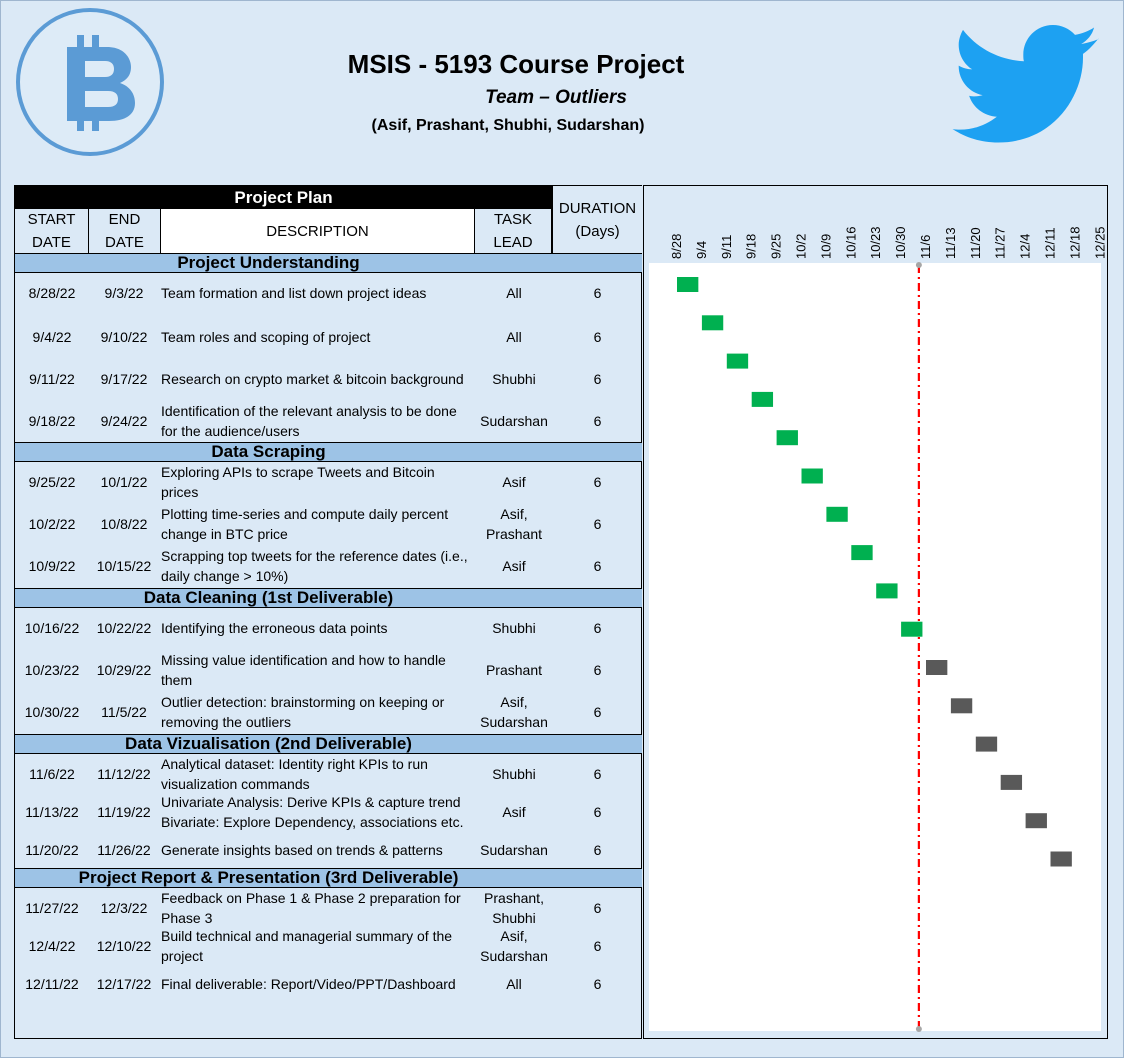 The height and width of the screenshot is (1058, 1124). What do you see at coordinates (1025, 246) in the screenshot?
I see `x-tick-label: 12/4` at bounding box center [1025, 246].